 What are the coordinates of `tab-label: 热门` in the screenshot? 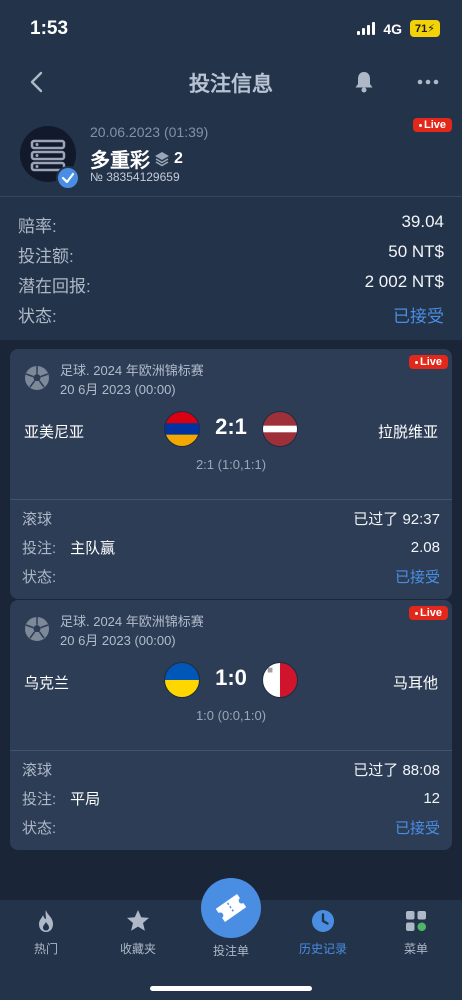 It's located at (45, 949).